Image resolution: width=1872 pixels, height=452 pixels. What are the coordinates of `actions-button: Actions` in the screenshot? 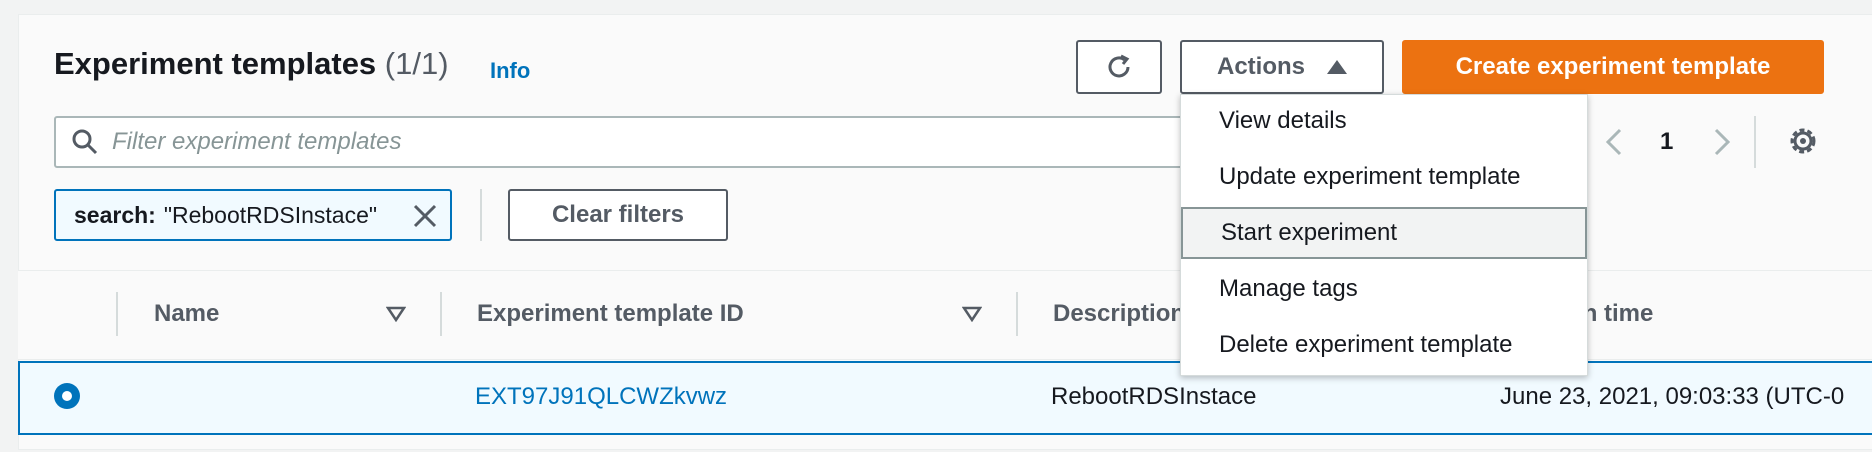 It's located at (1282, 67).